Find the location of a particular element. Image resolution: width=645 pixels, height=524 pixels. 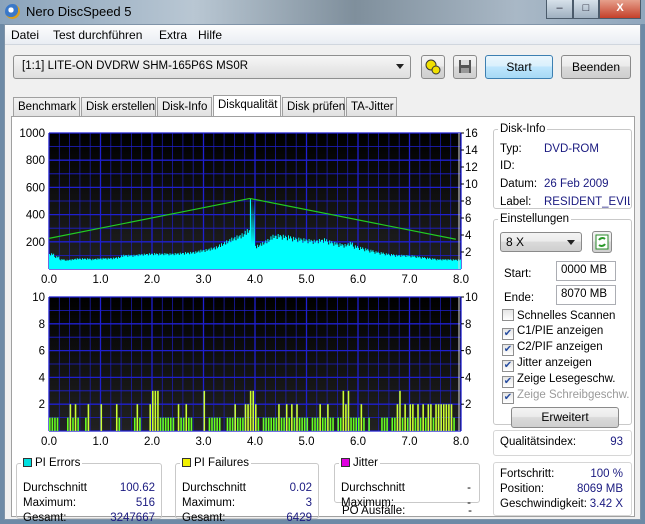

y2-tick-label: 6 is located at coordinates (468, 219).